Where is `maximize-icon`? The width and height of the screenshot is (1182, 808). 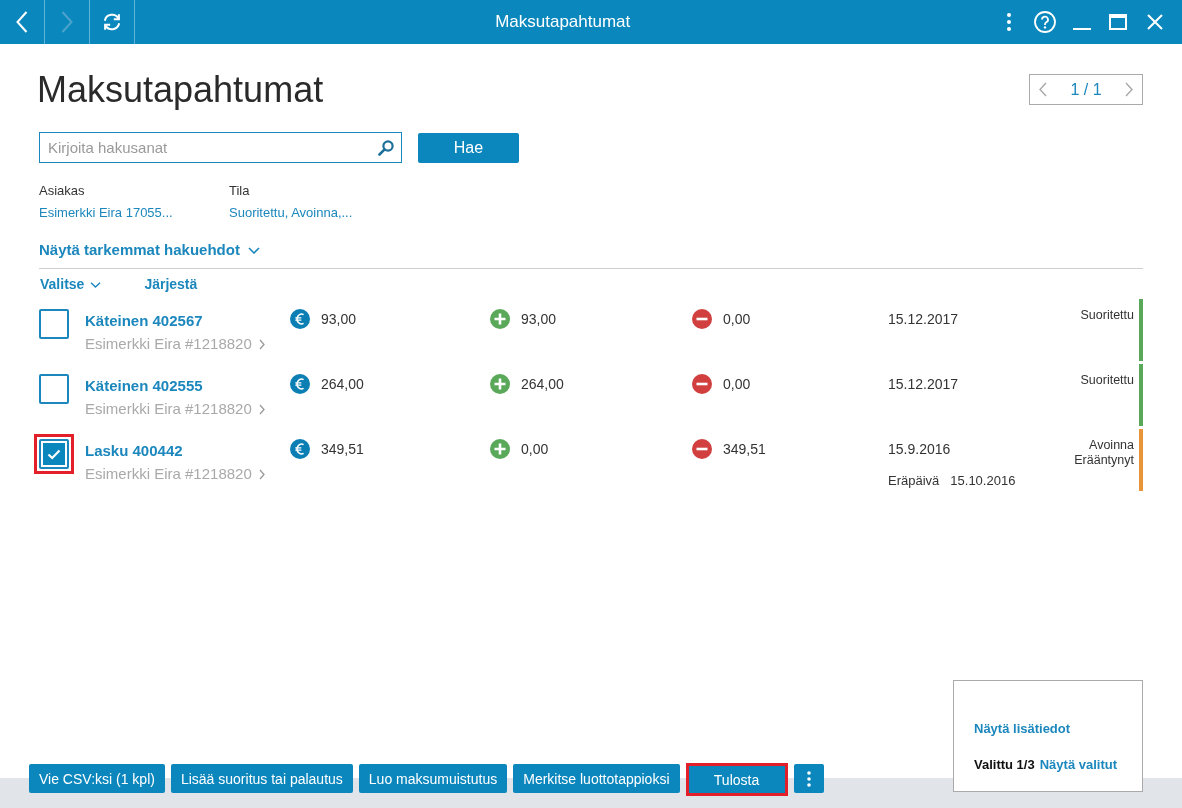
maximize-icon is located at coordinates (1118, 22).